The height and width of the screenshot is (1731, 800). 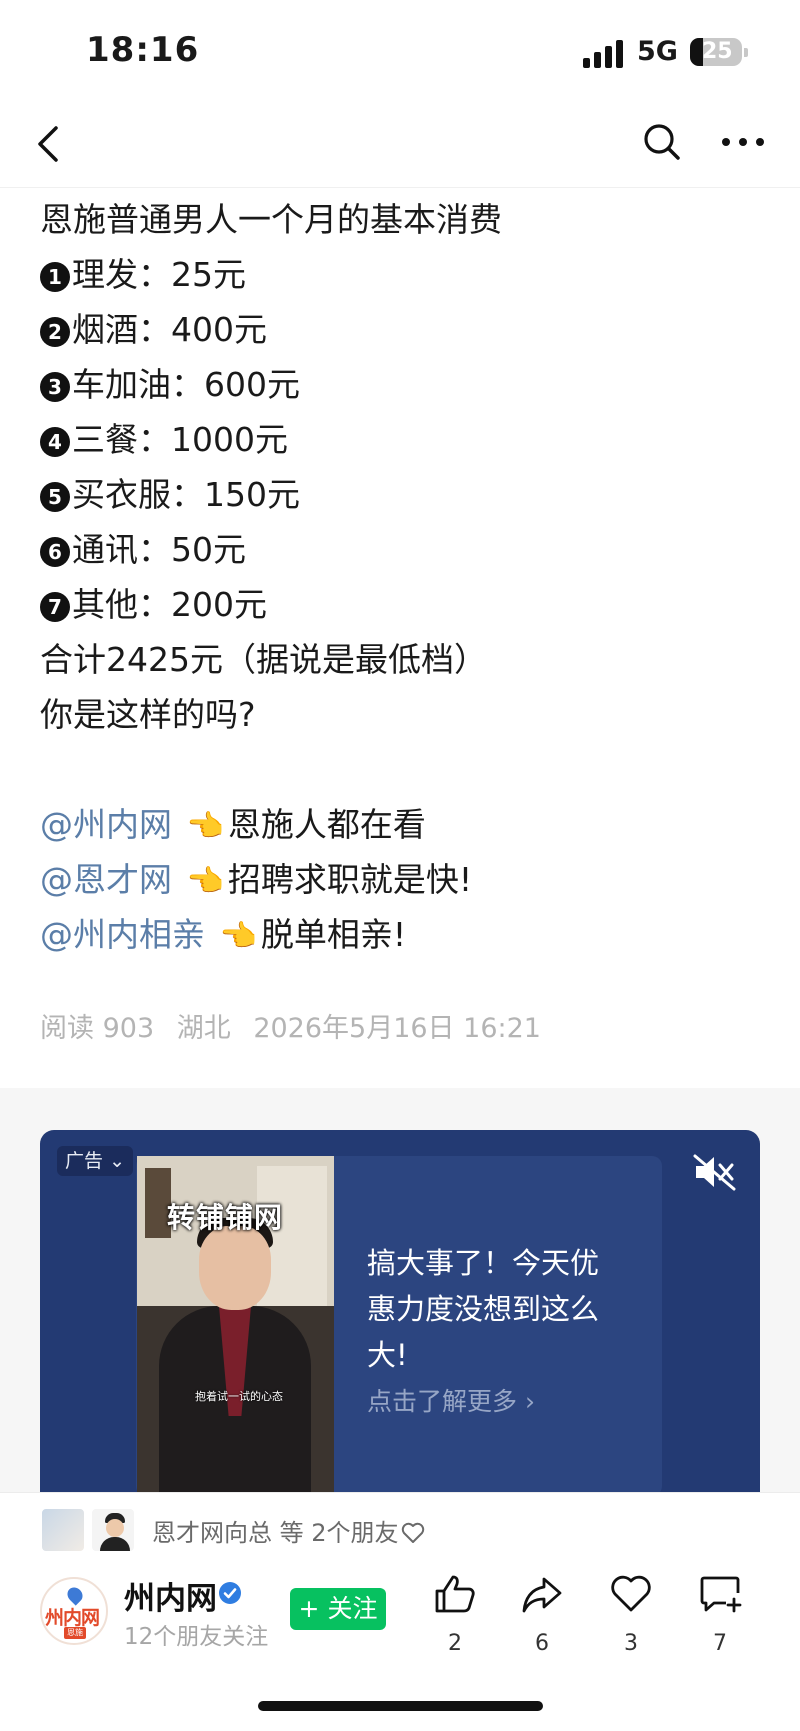 What do you see at coordinates (271, 219) in the screenshot?
I see `article-title: 恩施普通男人一个月的基本消费` at bounding box center [271, 219].